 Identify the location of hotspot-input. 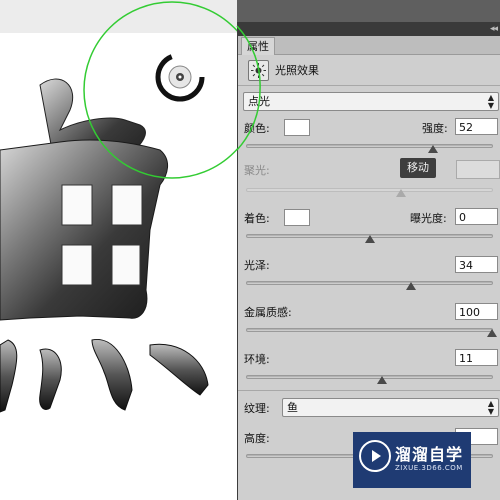
(478, 169).